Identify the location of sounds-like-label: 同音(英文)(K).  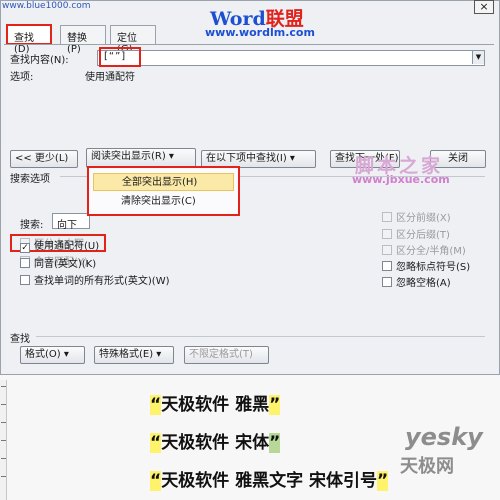
(65, 264).